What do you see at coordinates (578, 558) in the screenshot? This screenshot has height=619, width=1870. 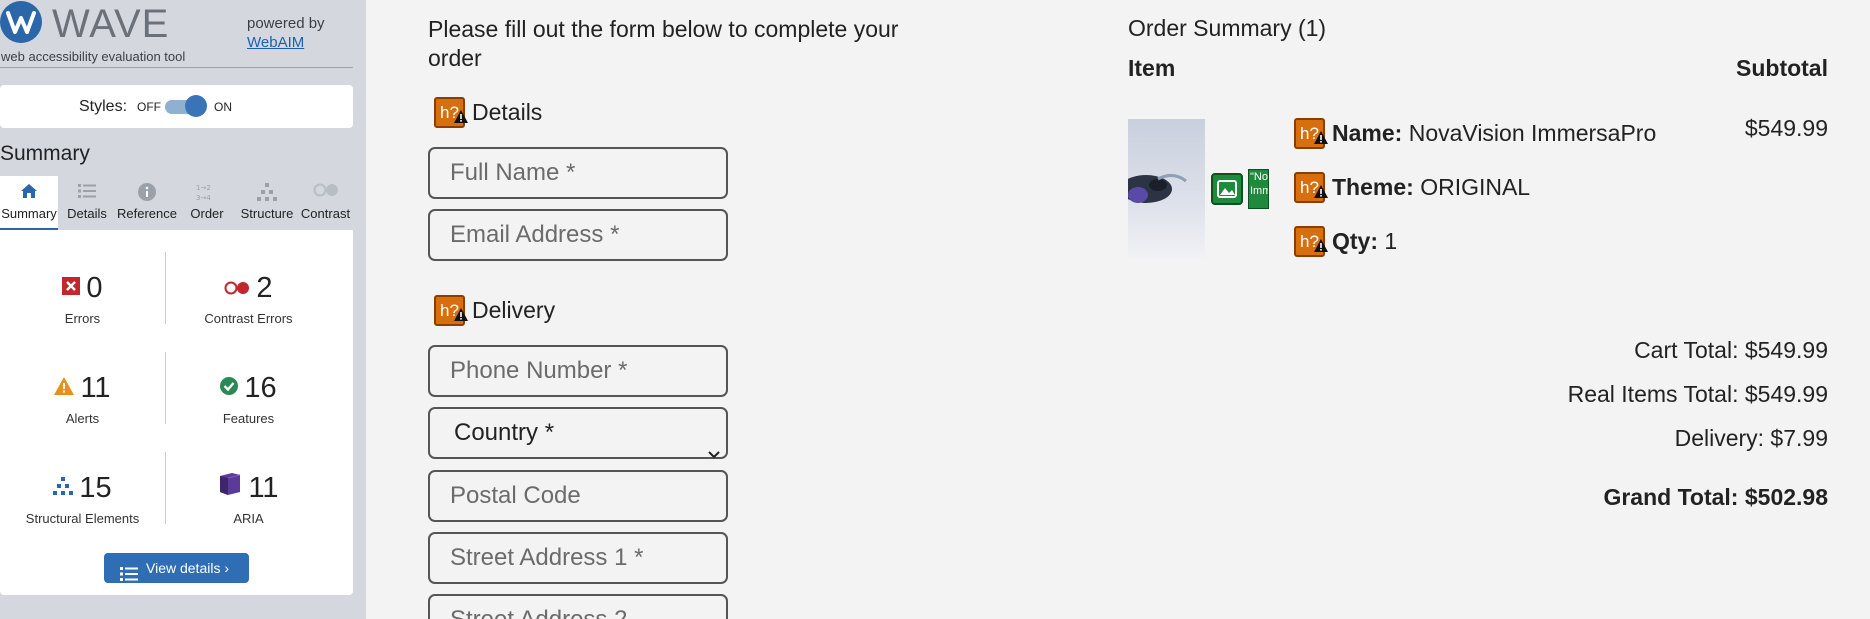 I see `street-address-1-input: Street Address 1 *` at bounding box center [578, 558].